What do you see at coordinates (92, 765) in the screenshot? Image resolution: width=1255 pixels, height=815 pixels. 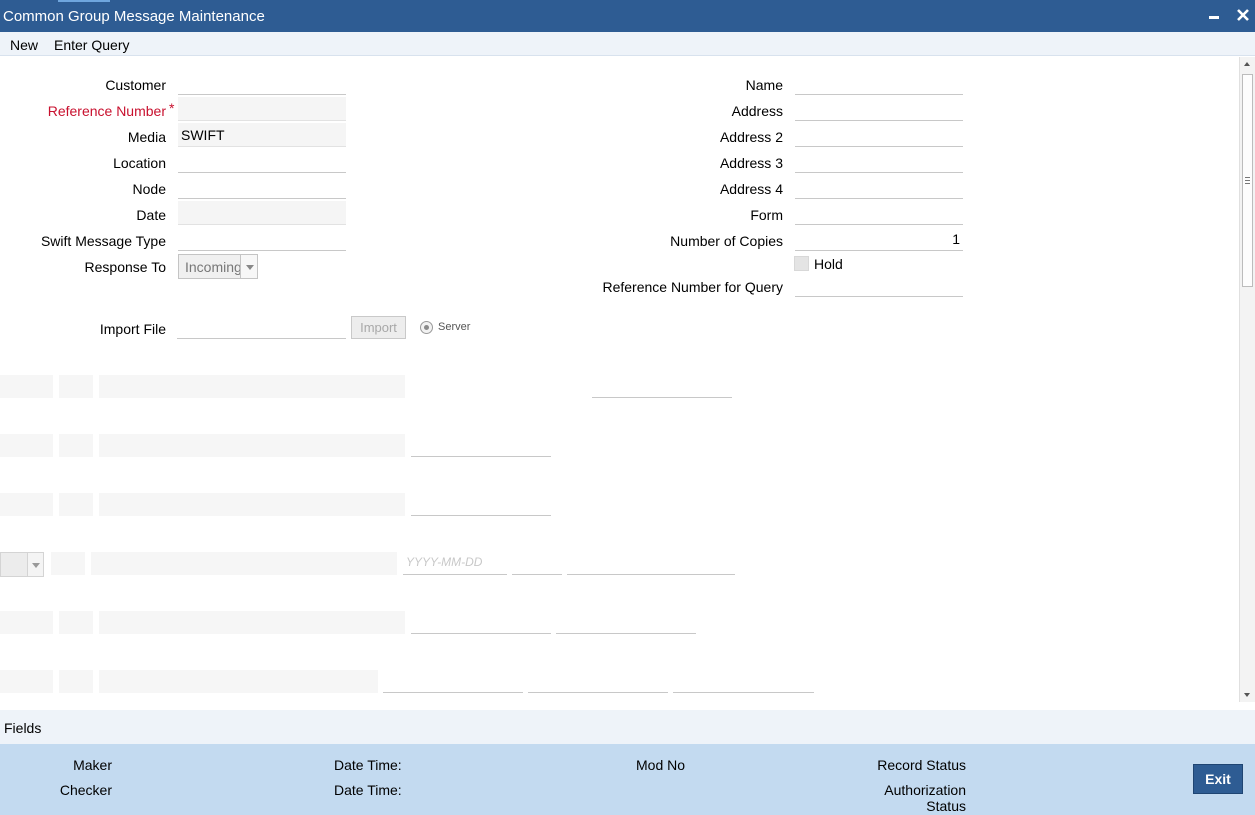 I see `maker-label: Maker` at bounding box center [92, 765].